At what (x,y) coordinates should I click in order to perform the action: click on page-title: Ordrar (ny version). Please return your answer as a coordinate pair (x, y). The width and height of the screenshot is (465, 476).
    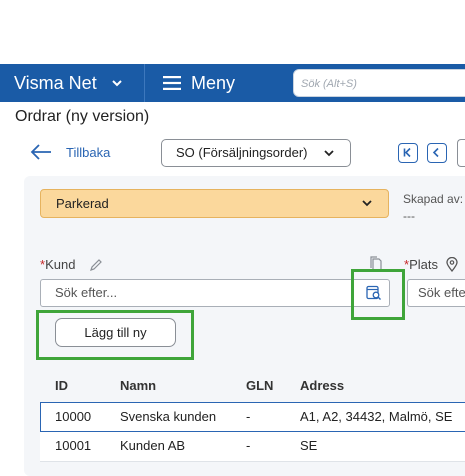
    Looking at the image, I should click on (82, 116).